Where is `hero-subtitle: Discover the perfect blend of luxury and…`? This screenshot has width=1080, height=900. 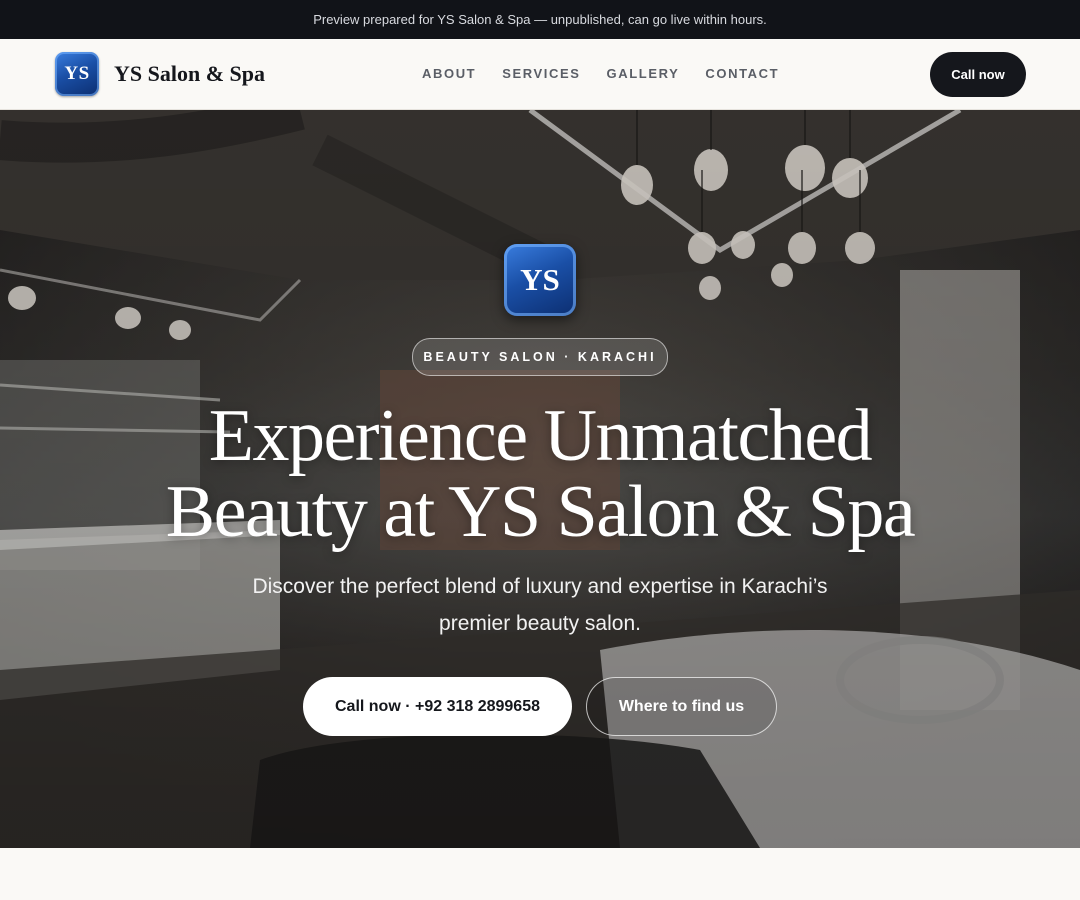
hero-subtitle: Discover the perfect blend of luxury and… is located at coordinates (540, 605).